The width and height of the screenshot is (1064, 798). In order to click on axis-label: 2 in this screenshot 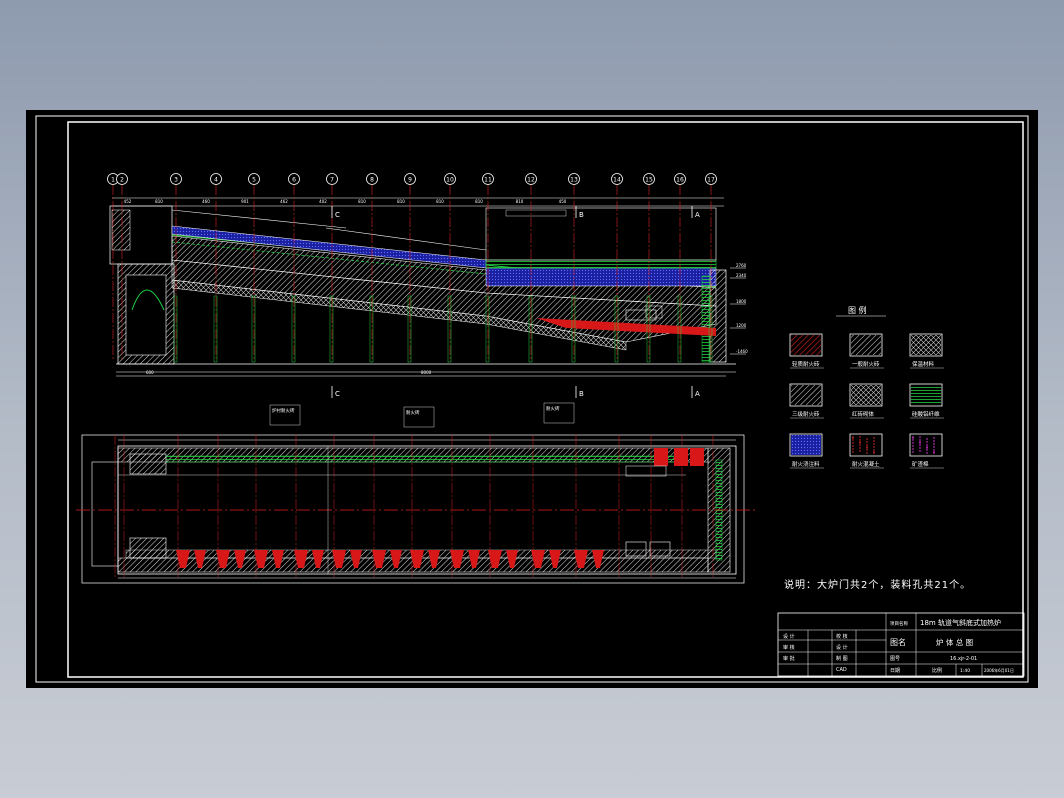, I will do `click(122, 180)`.